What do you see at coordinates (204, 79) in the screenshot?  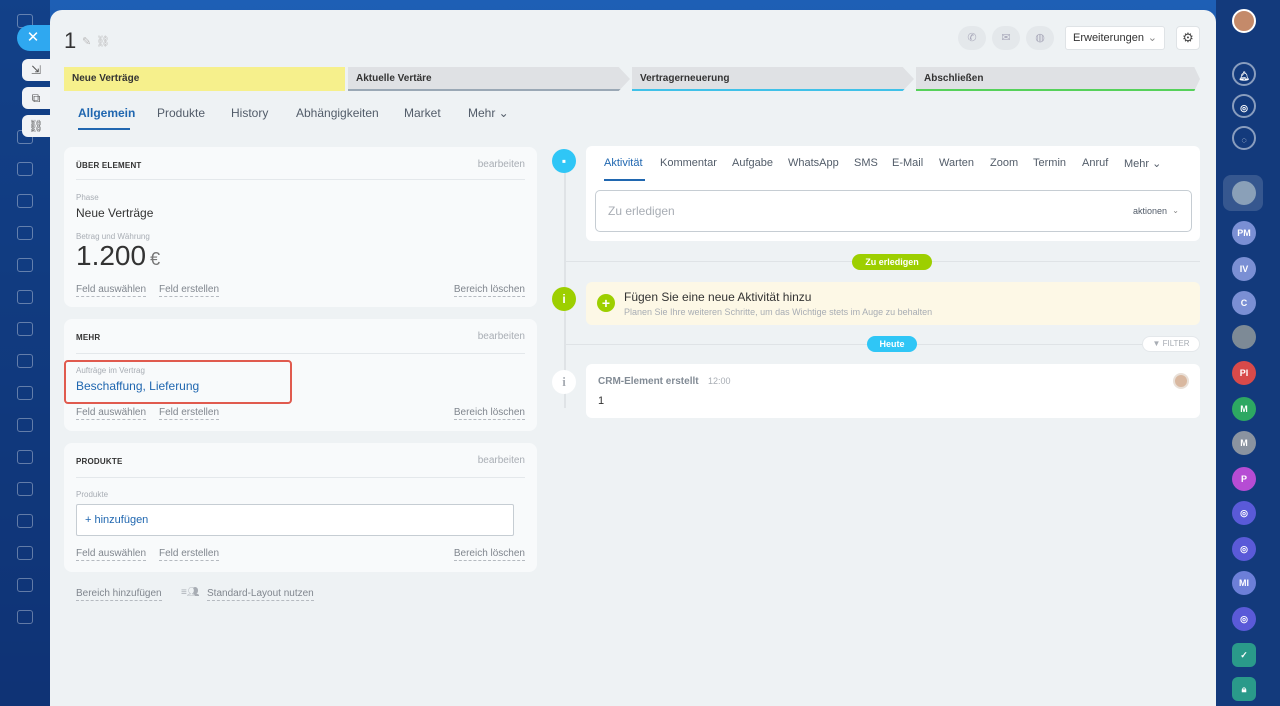 I see `stage-new-contracts: Neue Verträge` at bounding box center [204, 79].